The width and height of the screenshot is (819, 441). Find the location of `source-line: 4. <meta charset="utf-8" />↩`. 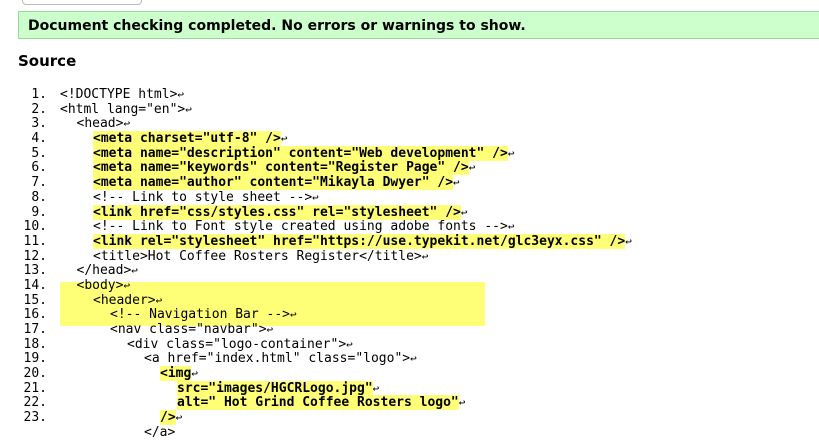

source-line: 4. <meta charset="utf-8" />↩ is located at coordinates (409, 139).